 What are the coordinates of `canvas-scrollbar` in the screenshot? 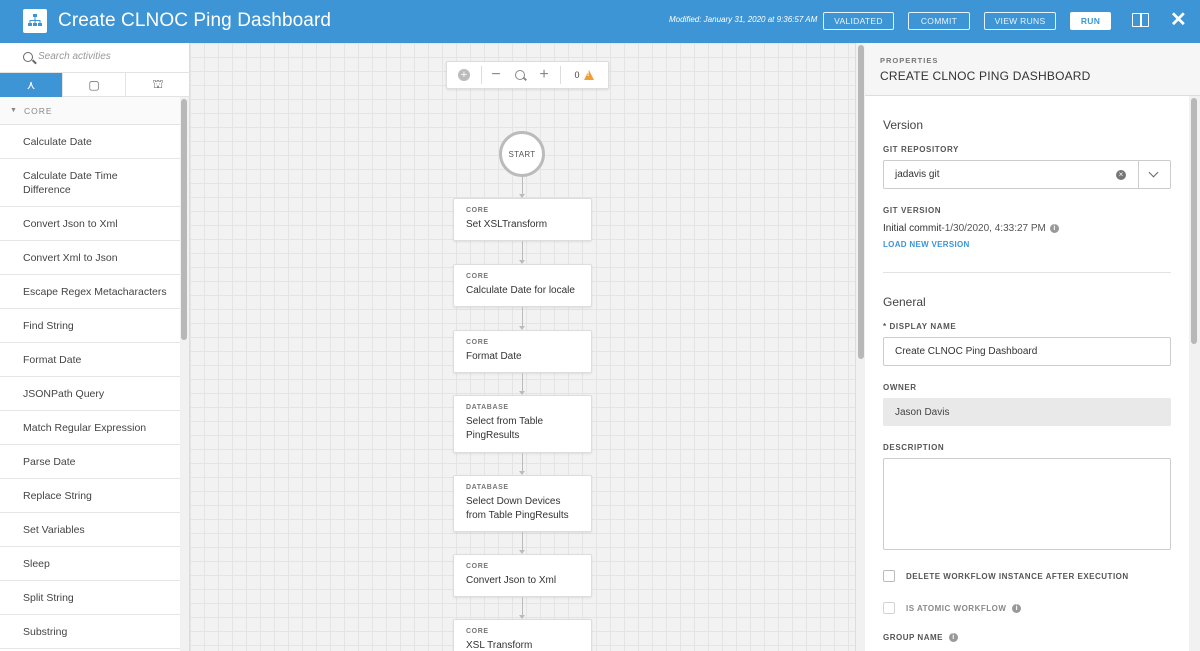 It's located at (860, 347).